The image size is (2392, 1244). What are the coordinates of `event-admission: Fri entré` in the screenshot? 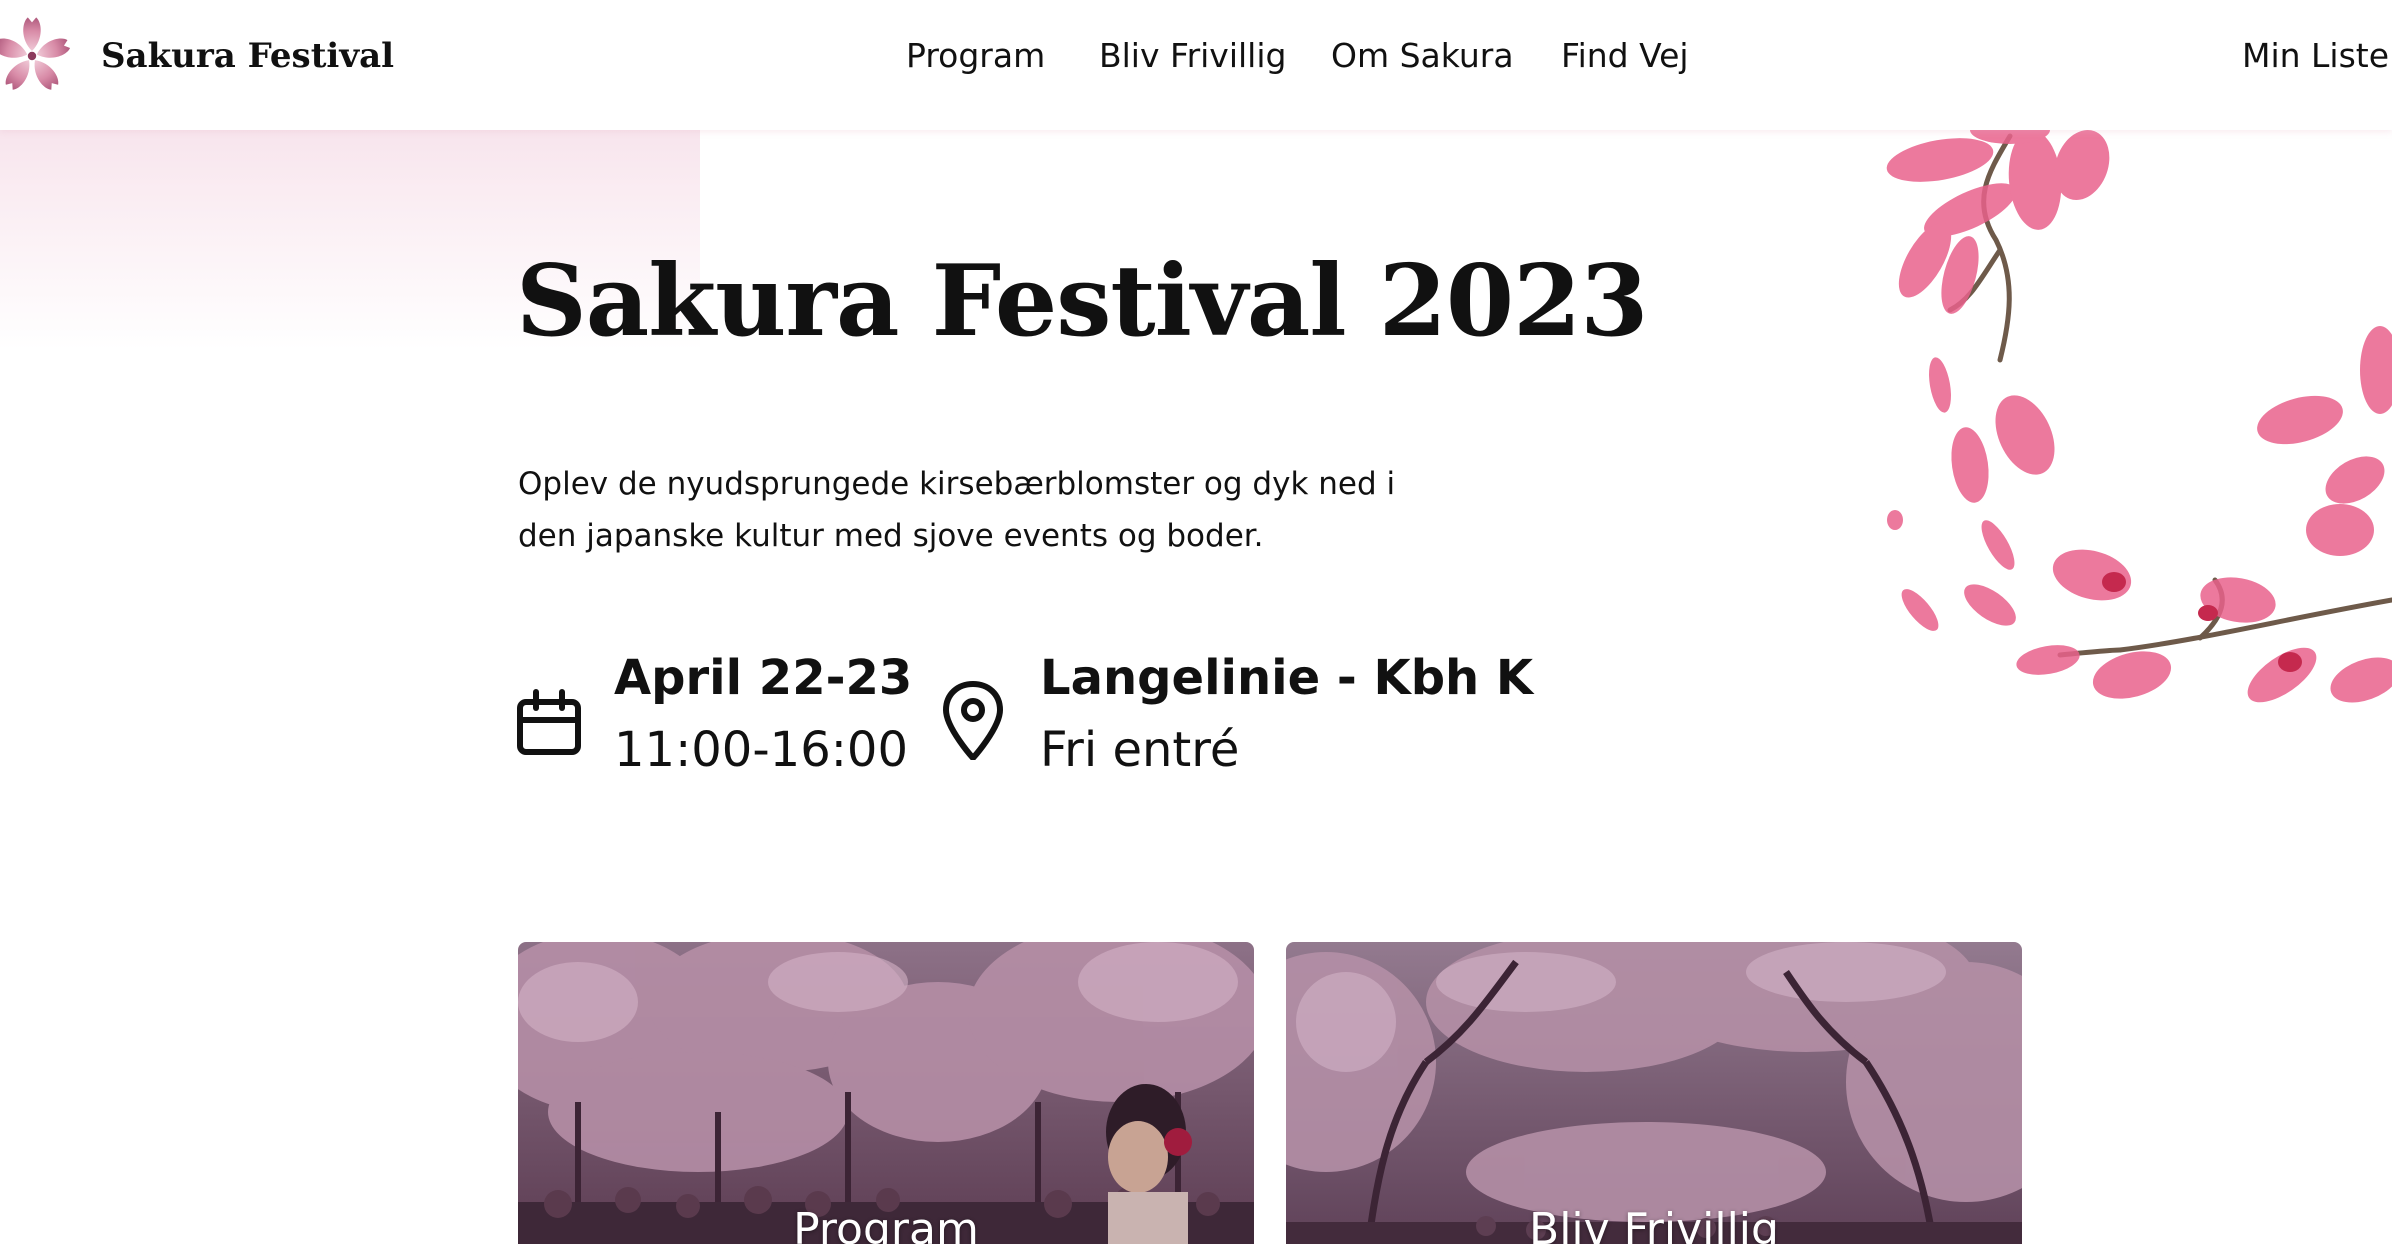 It's located at (1140, 750).